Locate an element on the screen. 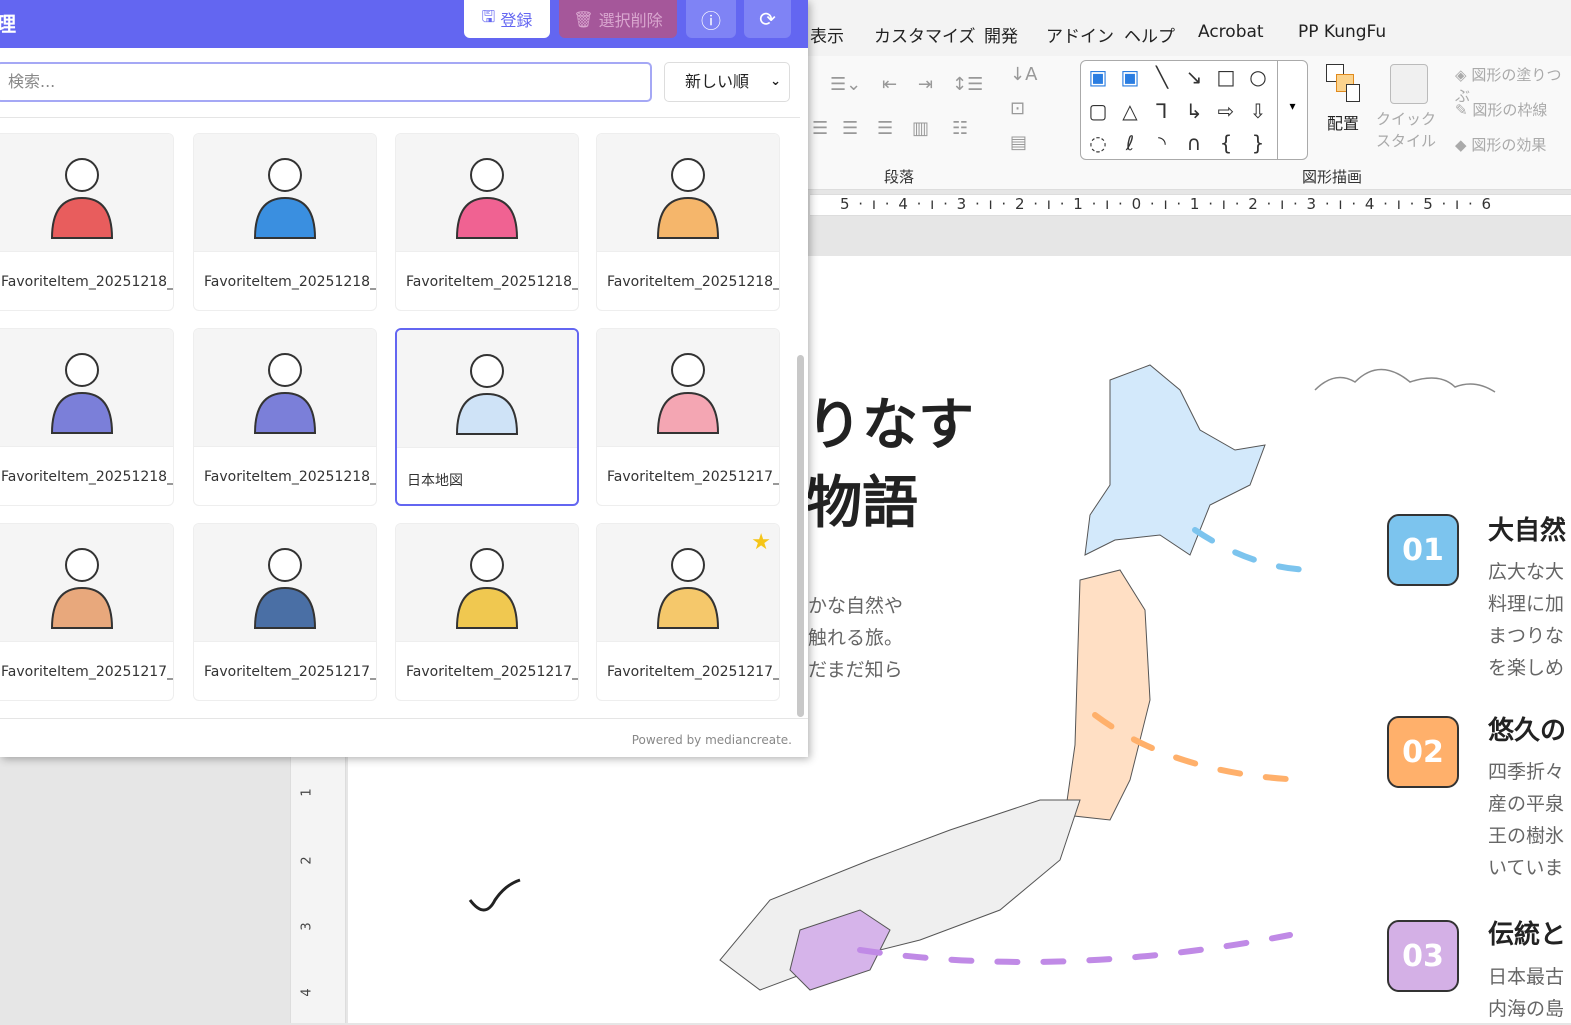 The image size is (1571, 1025). refresh-button: ⟳ is located at coordinates (767, 19).